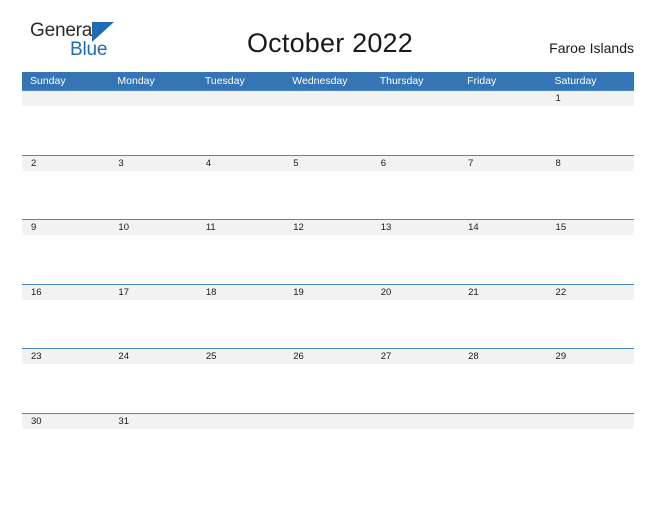 The width and height of the screenshot is (660, 510). Describe the element at coordinates (240, 163) in the screenshot. I see `day-cell: 4` at that location.